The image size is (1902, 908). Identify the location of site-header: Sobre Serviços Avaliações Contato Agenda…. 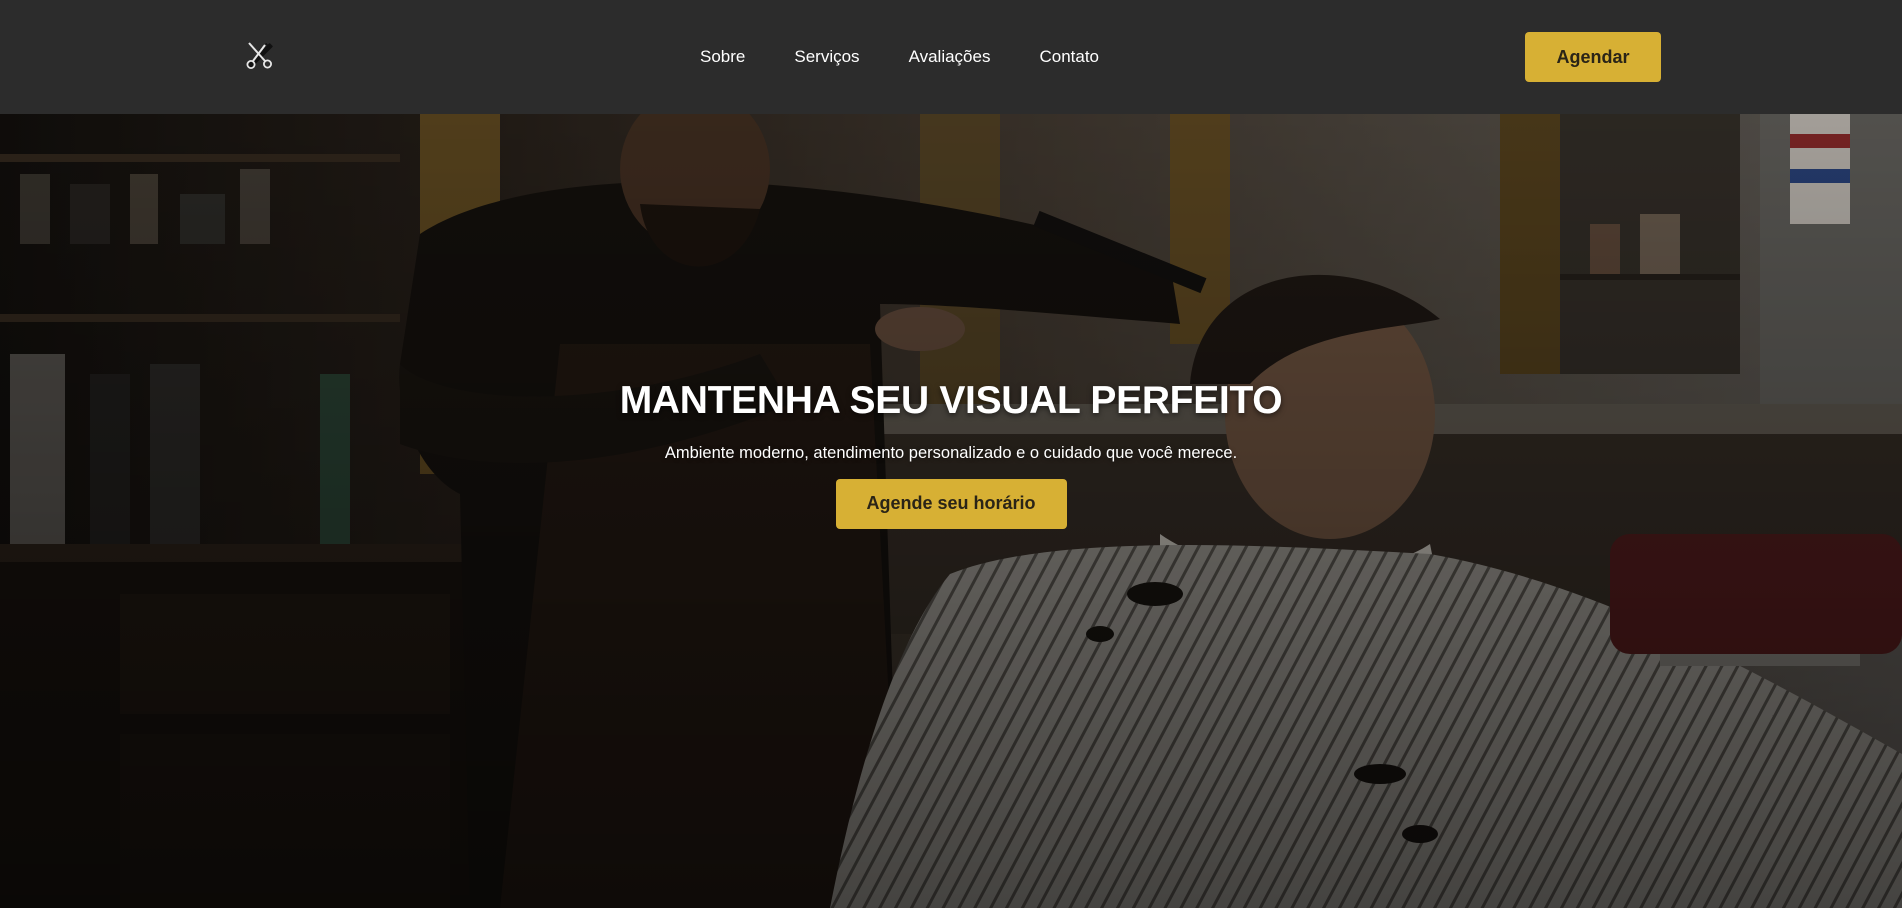
(951, 57).